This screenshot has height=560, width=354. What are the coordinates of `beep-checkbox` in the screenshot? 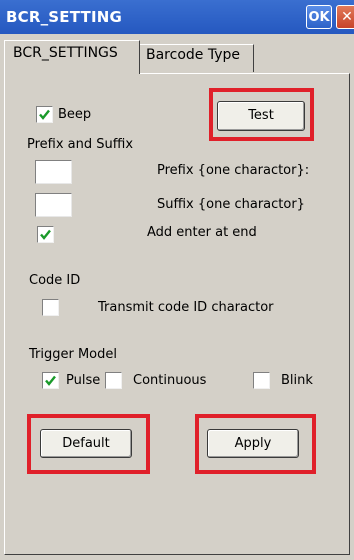 It's located at (44, 114).